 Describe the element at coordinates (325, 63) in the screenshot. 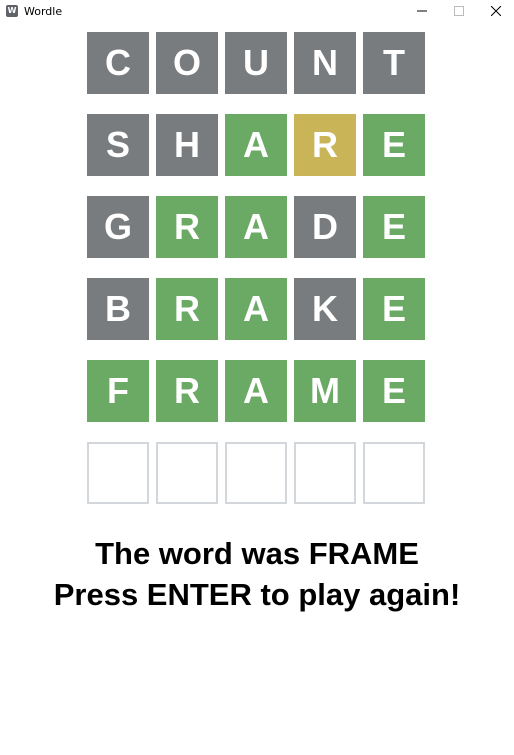

I see `letter-tile: N` at that location.